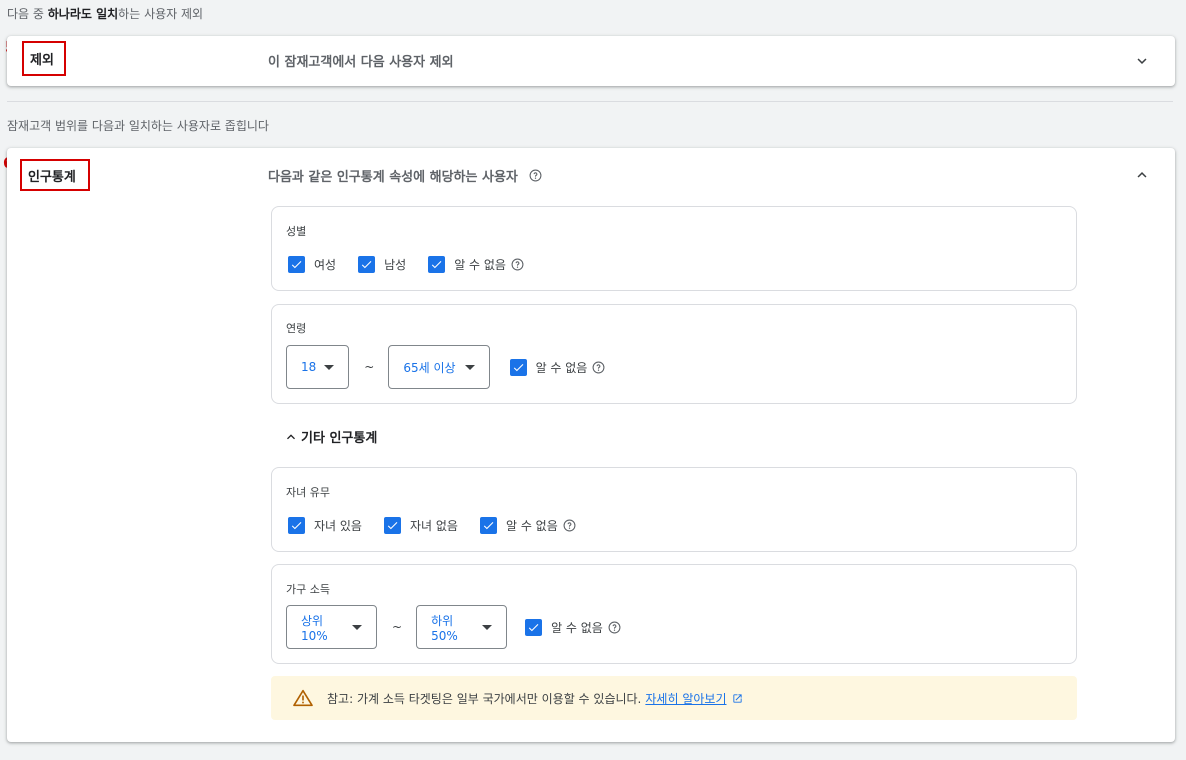  Describe the element at coordinates (484, 698) in the screenshot. I see `notice-text: 참고: 가계 소득 타겟팅은 일부 국가에서만 이용할 수 있습니다.` at that location.